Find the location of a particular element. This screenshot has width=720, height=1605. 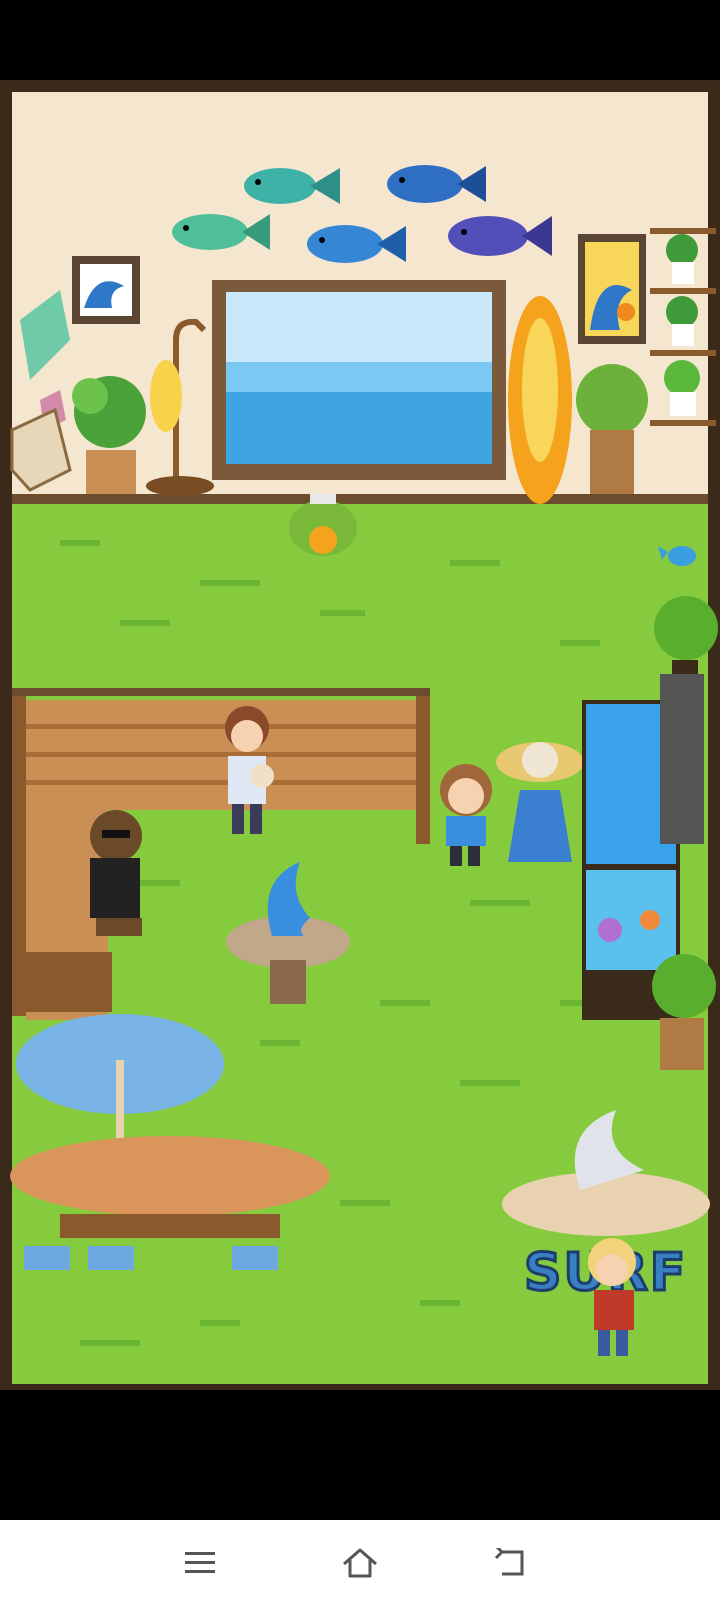

home-icon is located at coordinates (360, 1563).